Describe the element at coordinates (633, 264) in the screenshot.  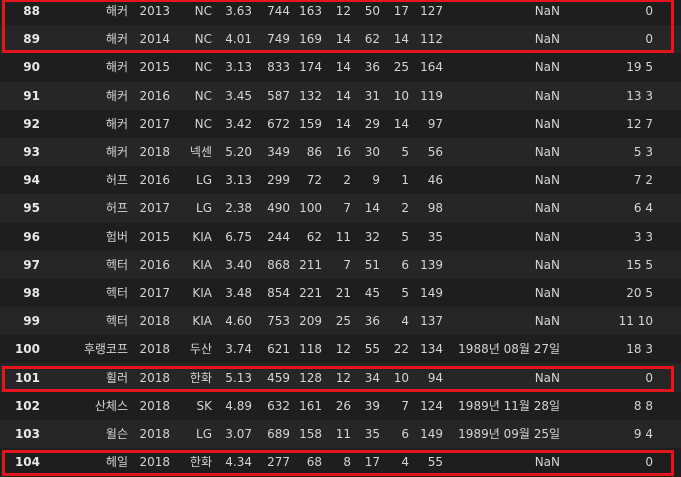
I see `last-value-cell: 15 5` at that location.